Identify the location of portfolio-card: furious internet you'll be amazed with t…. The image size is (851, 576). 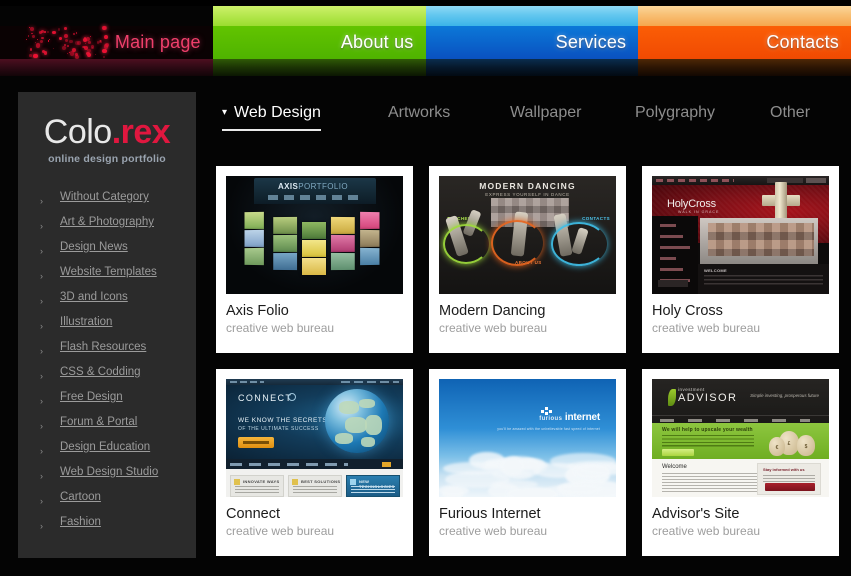
(527, 462).